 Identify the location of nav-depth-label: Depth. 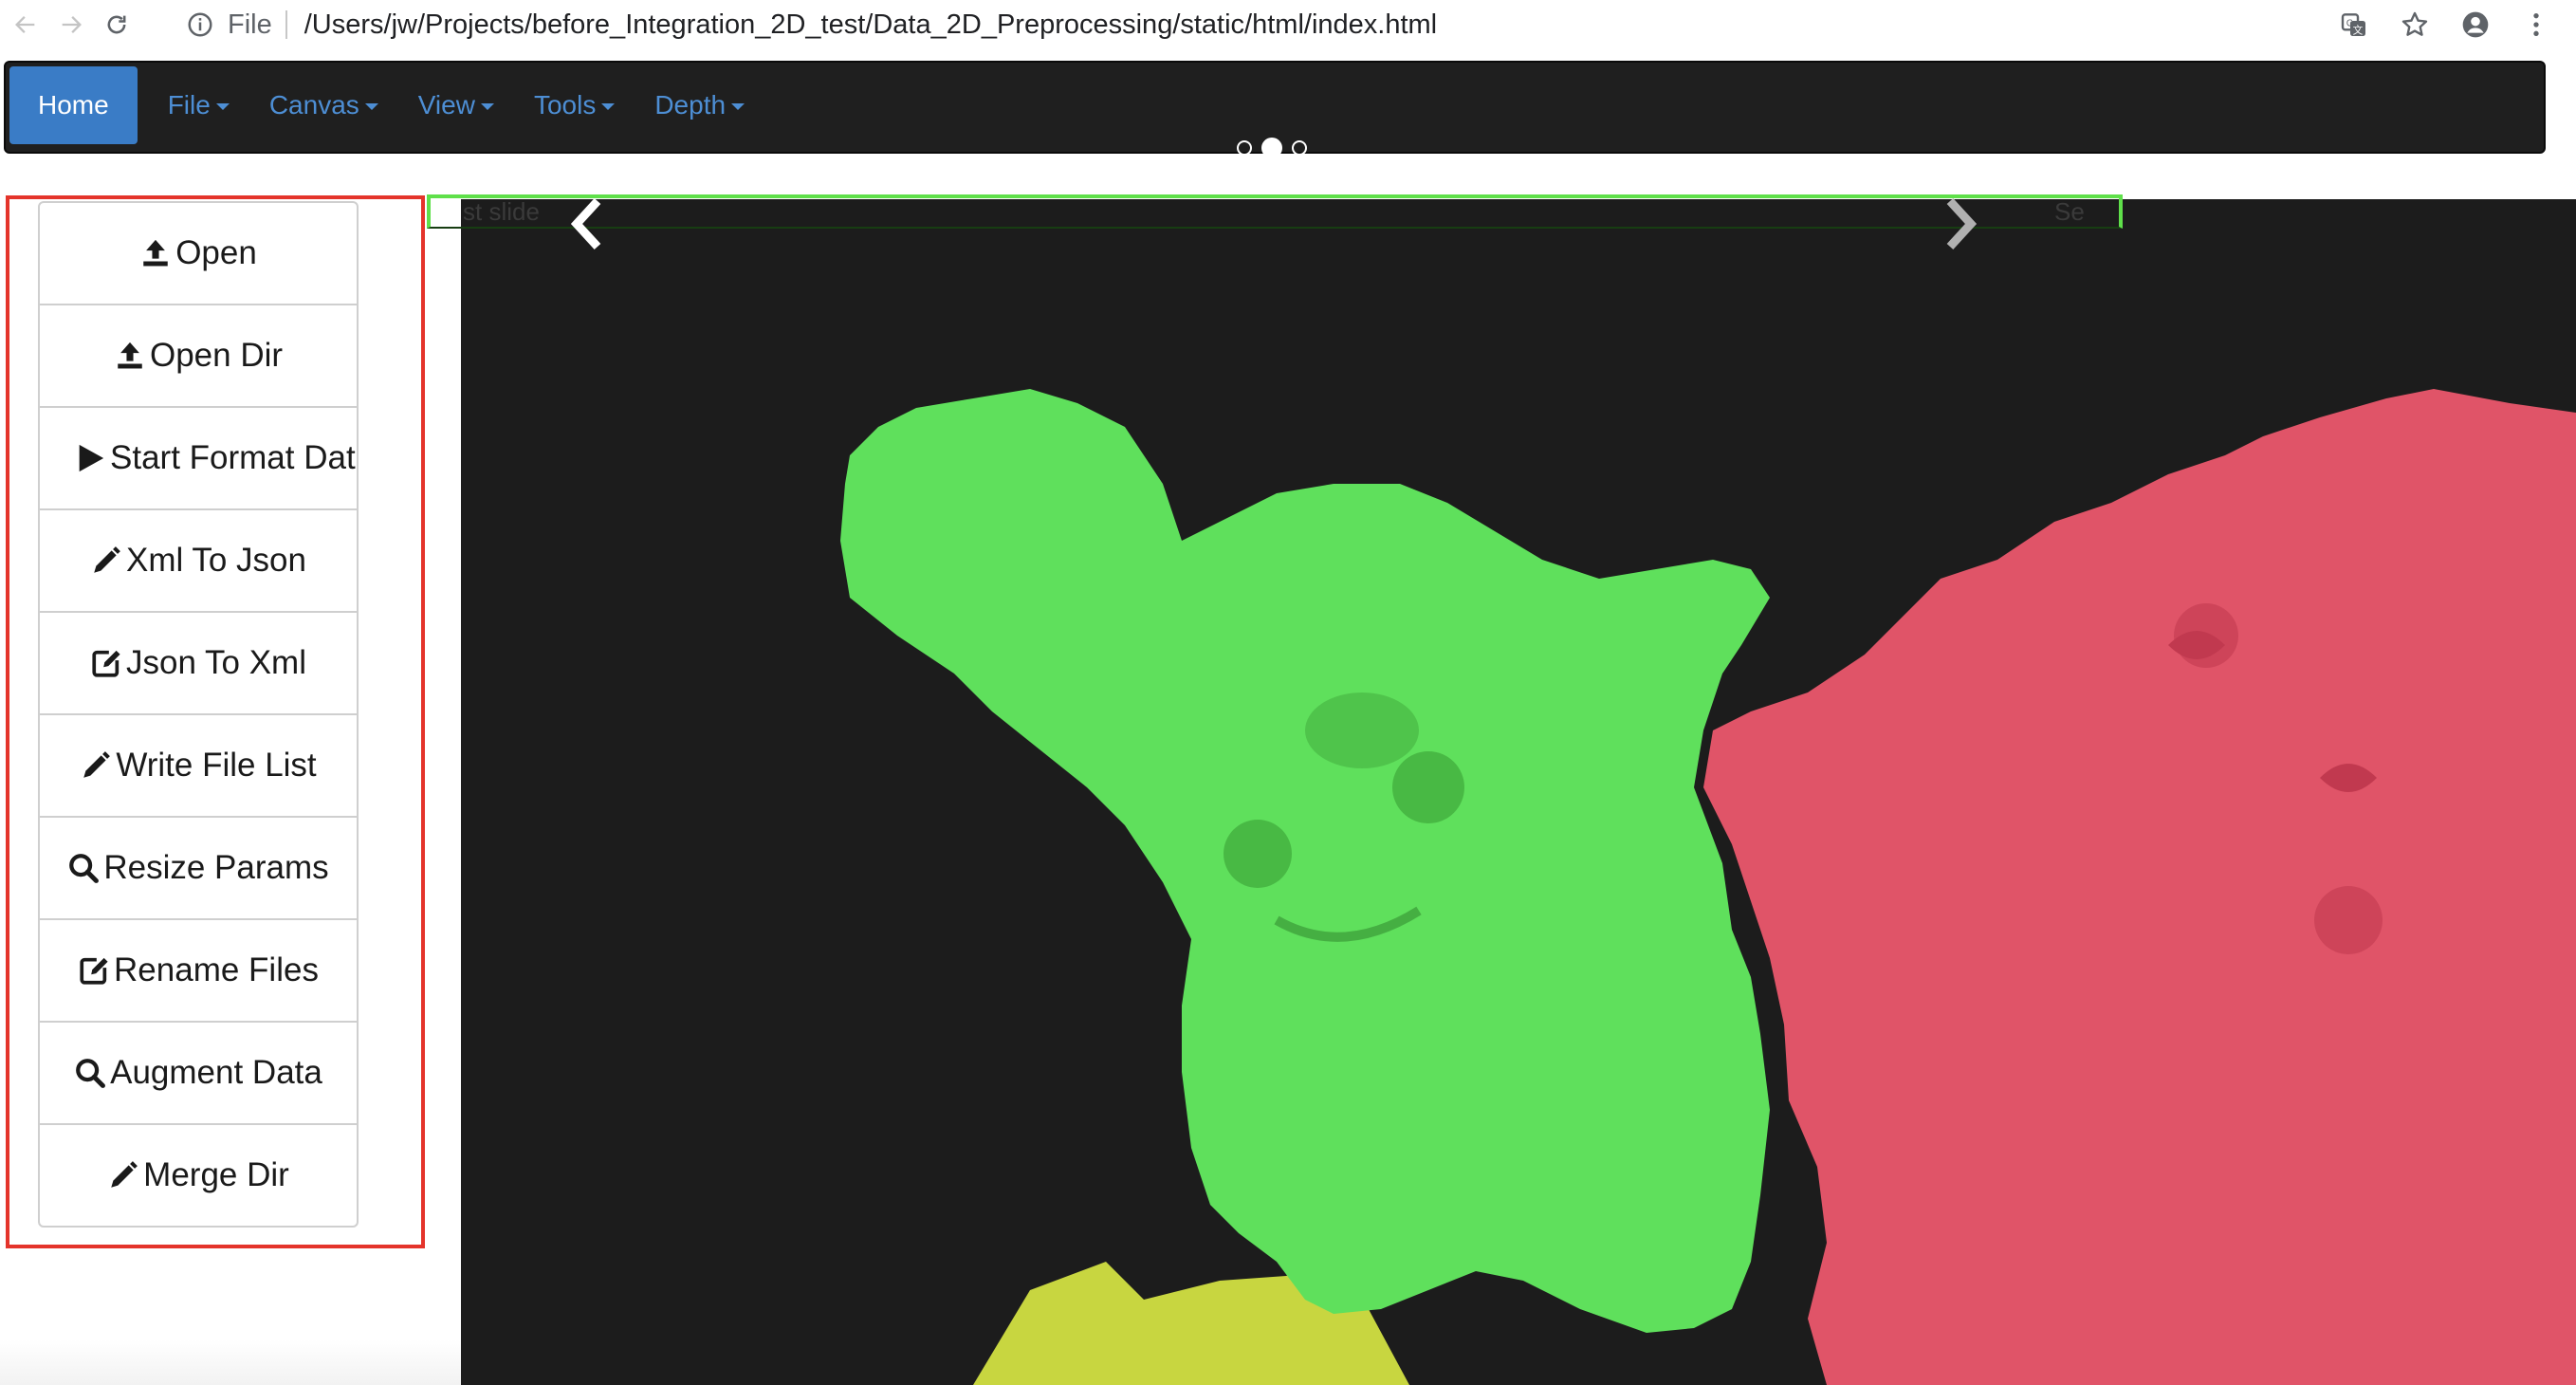
(690, 105).